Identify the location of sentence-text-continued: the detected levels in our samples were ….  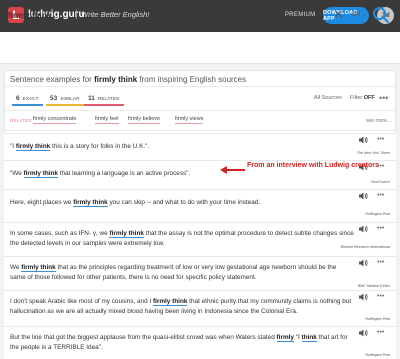
(87, 243).